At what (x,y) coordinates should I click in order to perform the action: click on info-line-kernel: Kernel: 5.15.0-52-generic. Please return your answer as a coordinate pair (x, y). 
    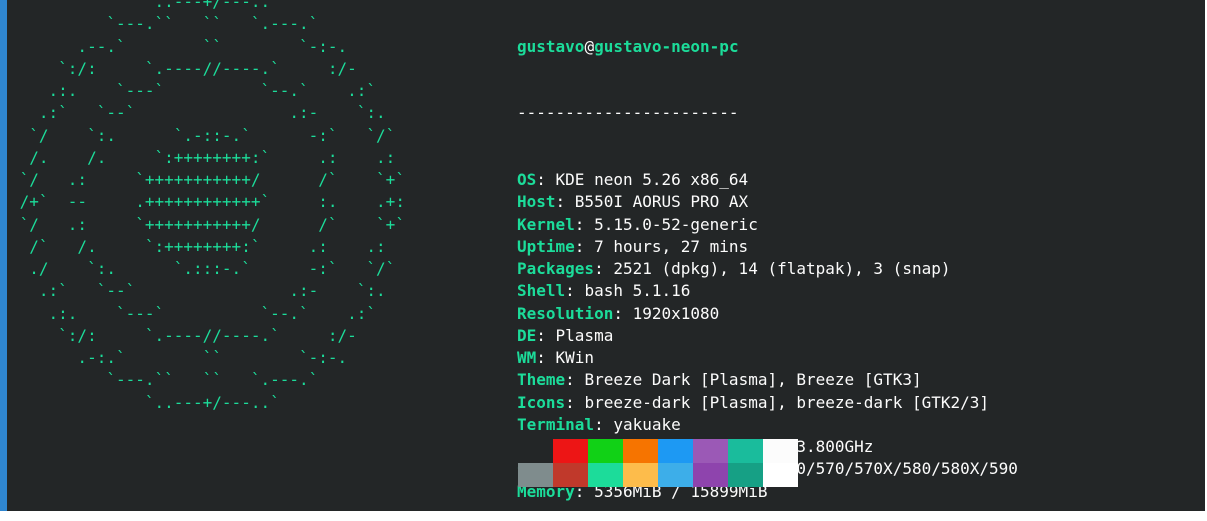
    Looking at the image, I should click on (637, 224).